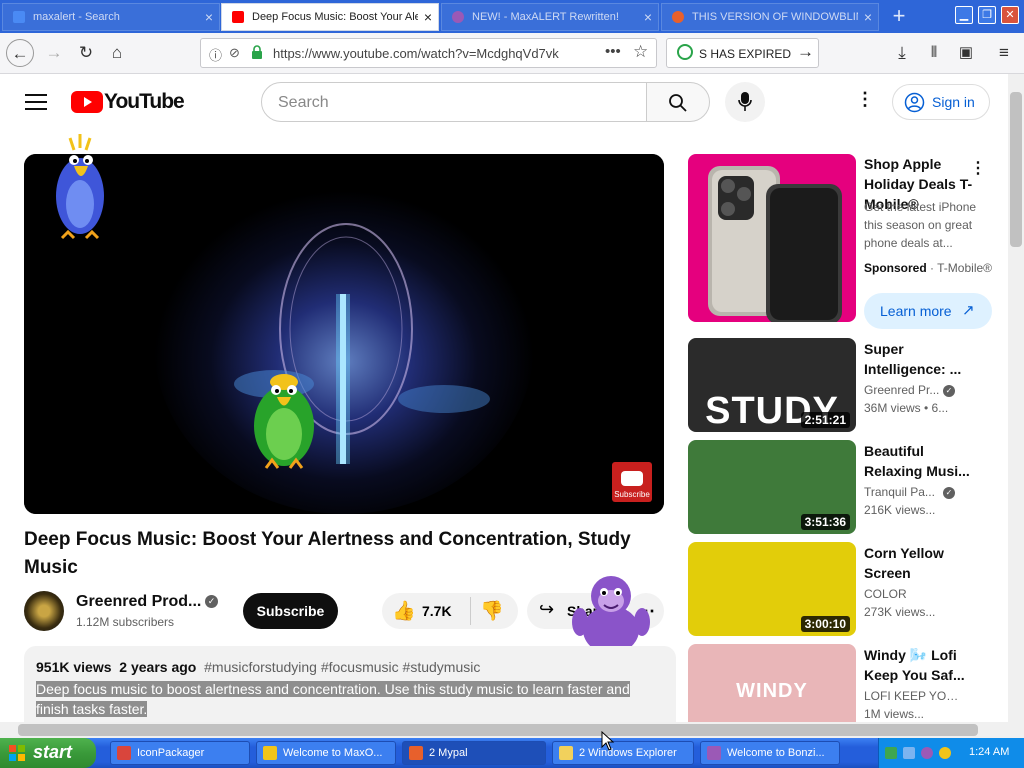 The width and height of the screenshot is (1024, 768). Describe the element at coordinates (86, 53) in the screenshot. I see `reload-icon: ↻` at that location.